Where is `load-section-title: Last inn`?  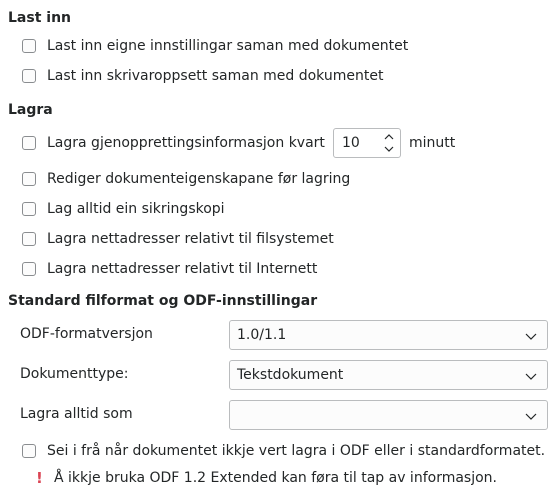 load-section-title: Last inn is located at coordinates (39, 18).